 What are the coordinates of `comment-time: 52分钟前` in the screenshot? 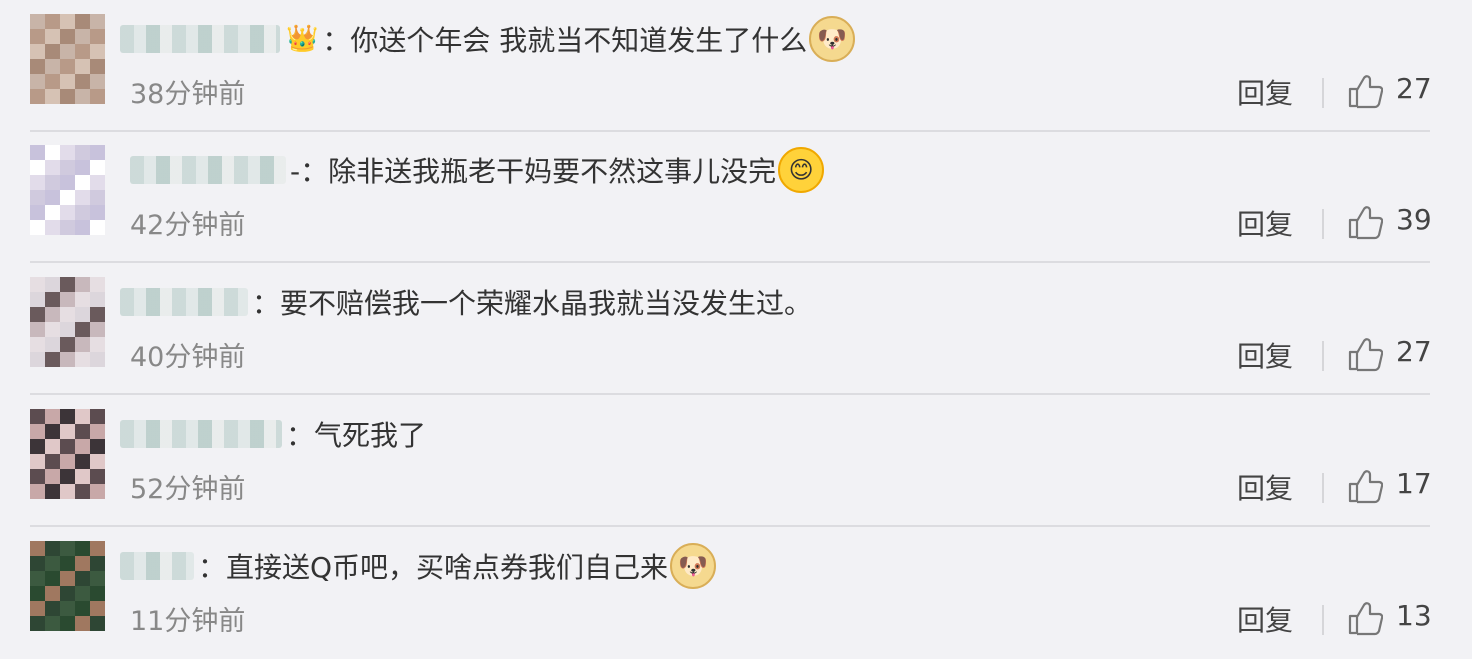 It's located at (188, 489).